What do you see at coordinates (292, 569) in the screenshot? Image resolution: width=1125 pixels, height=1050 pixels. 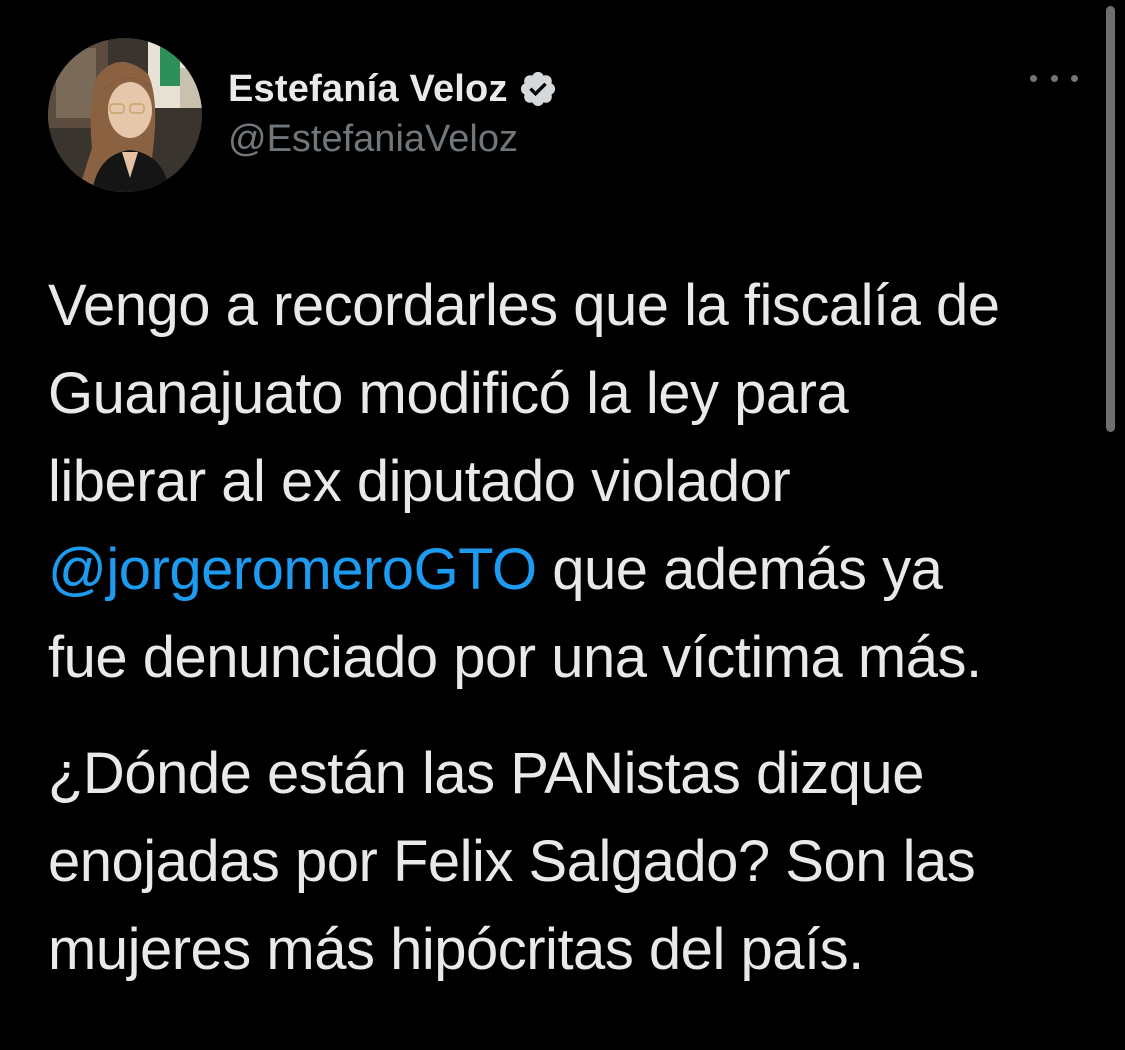 I see `mention-link: @jorgeromeroGTO` at bounding box center [292, 569].